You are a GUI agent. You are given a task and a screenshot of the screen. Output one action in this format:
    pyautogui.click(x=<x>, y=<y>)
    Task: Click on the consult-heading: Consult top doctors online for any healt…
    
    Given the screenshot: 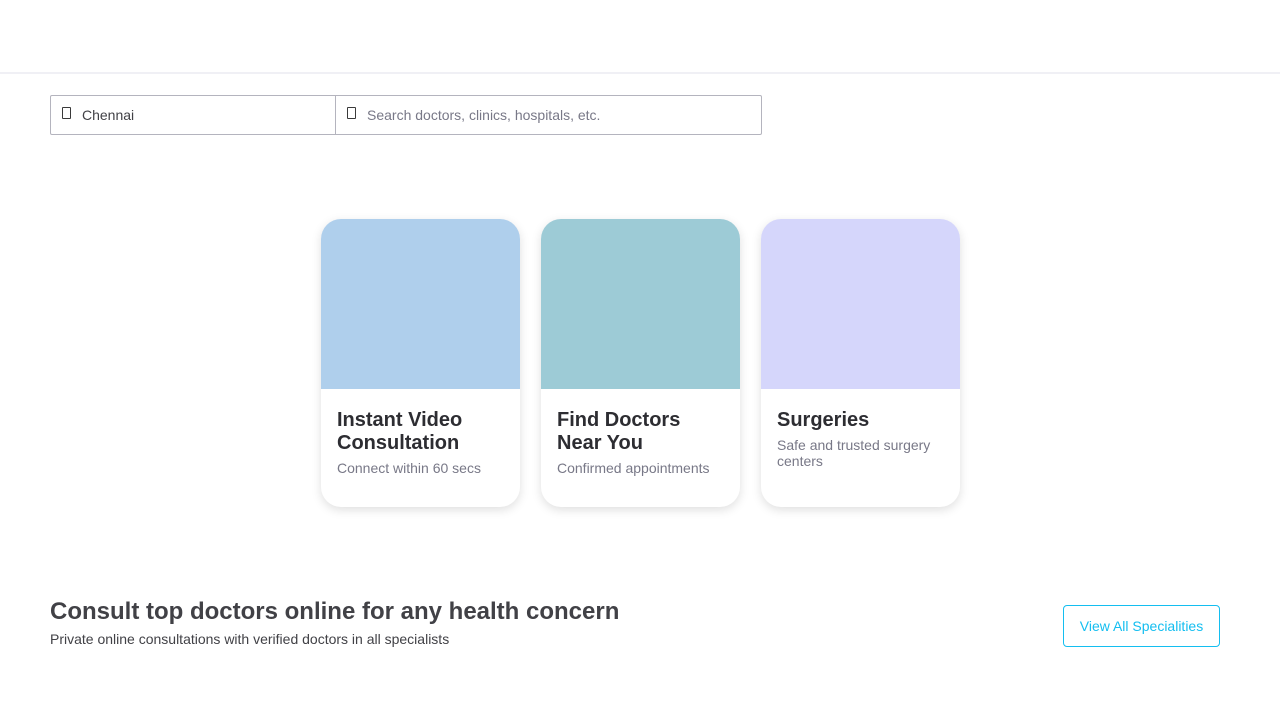 What is the action you would take?
    pyautogui.click(x=335, y=611)
    